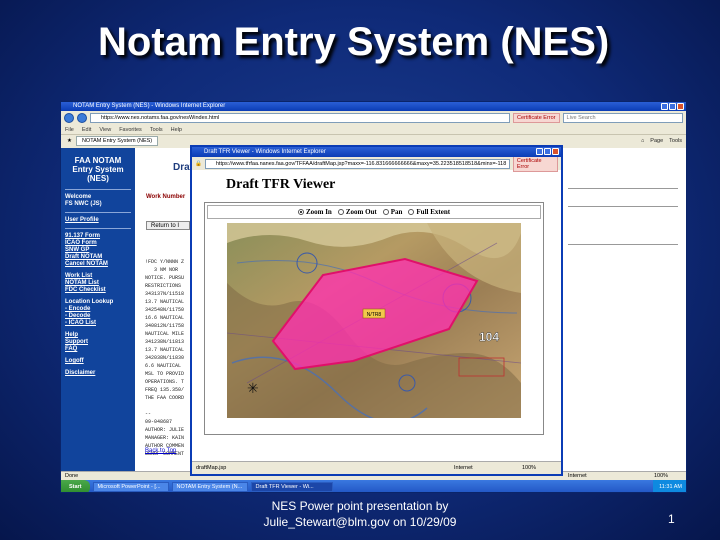  Describe the element at coordinates (529, 468) in the screenshot. I see `popup-zoom-level: 100%` at that location.